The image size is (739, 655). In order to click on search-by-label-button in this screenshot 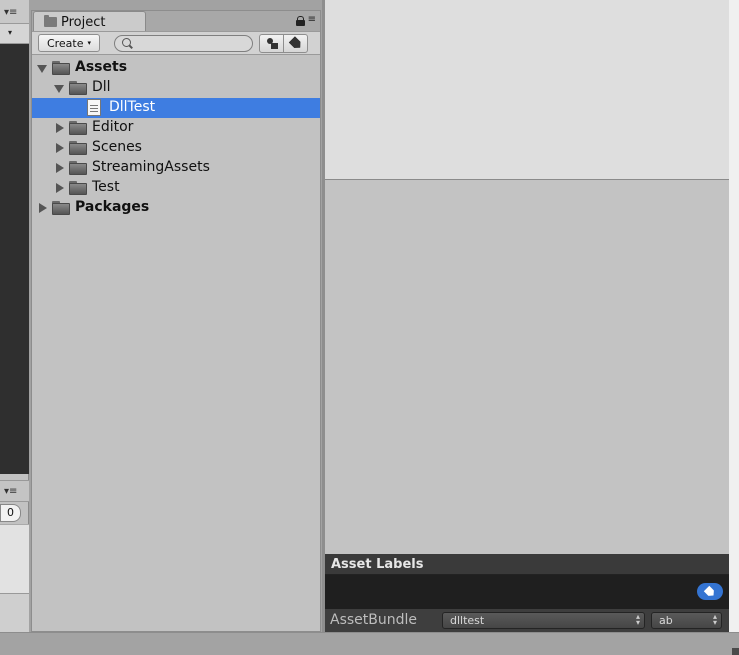, I will do `click(295, 43)`.